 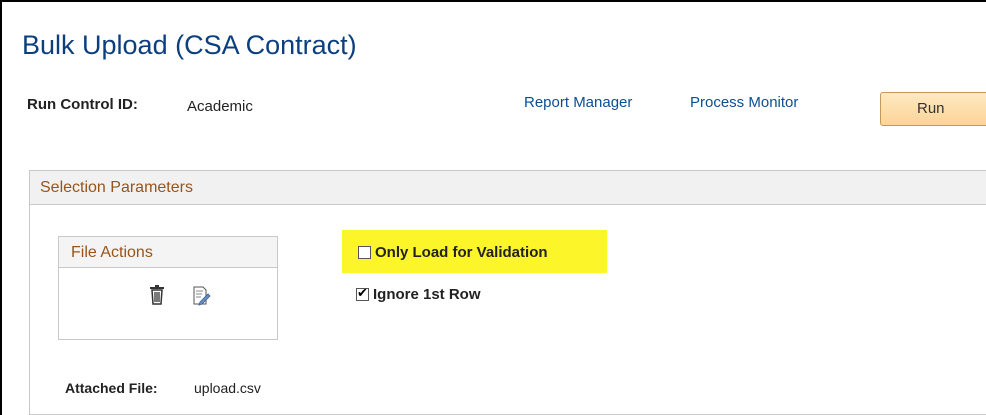 What do you see at coordinates (82, 104) in the screenshot?
I see `run-control-label: Run Control ID:` at bounding box center [82, 104].